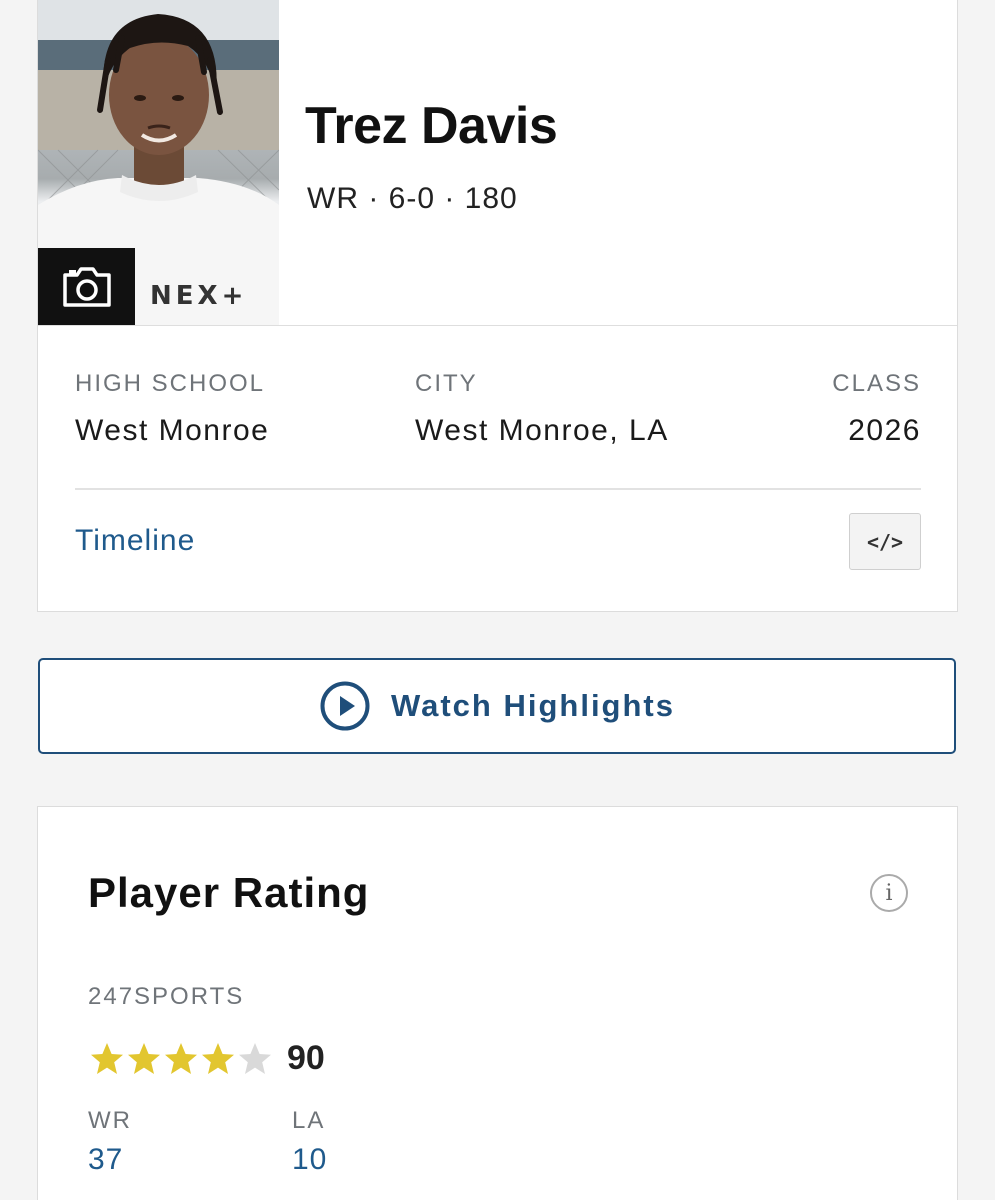 The image size is (995, 1200). What do you see at coordinates (172, 409) in the screenshot?
I see `high-school-field: HIGH SCHOOL West Monroe` at bounding box center [172, 409].